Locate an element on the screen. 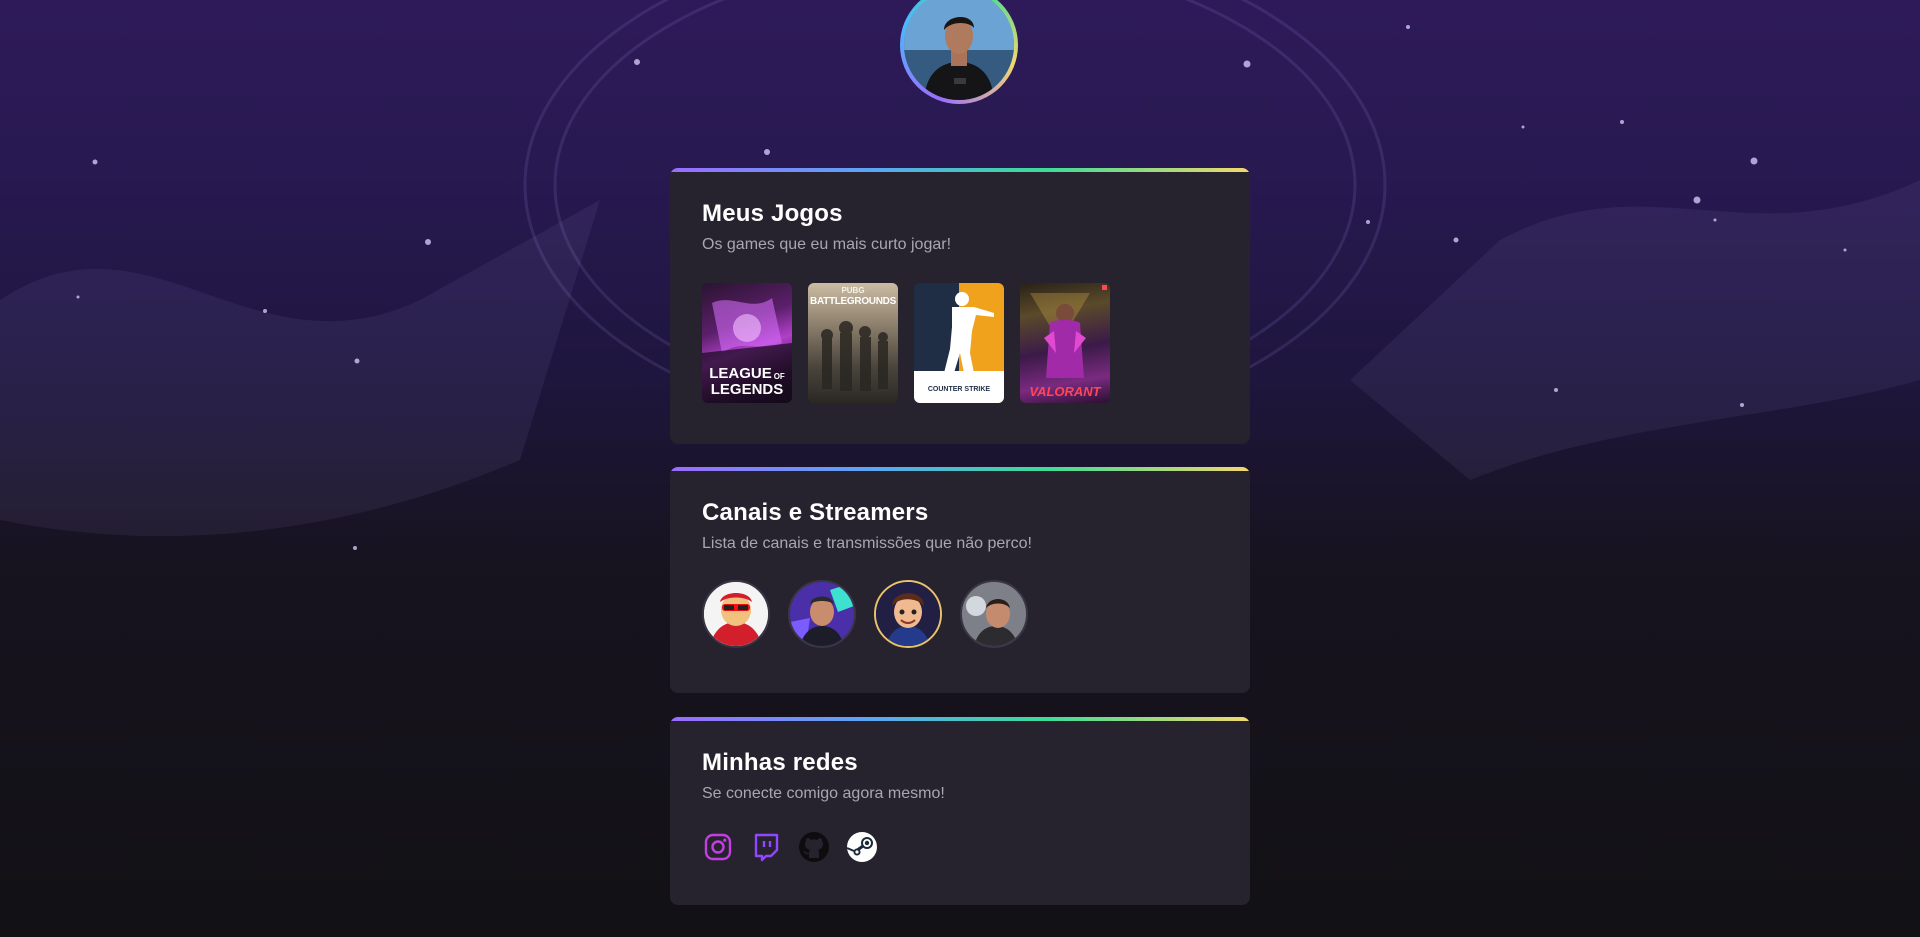 Image resolution: width=1920 pixels, height=937 pixels. github-link is located at coordinates (814, 847).